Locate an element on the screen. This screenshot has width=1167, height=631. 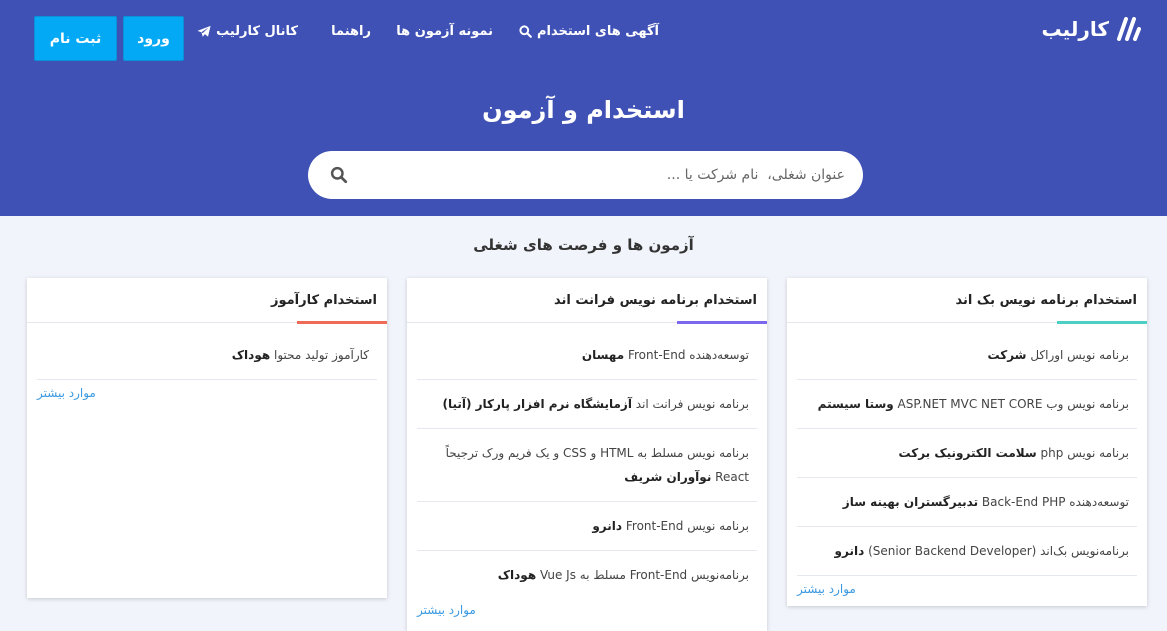
card-title: استخدام برنامه نویس بک اند is located at coordinates (1046, 300).